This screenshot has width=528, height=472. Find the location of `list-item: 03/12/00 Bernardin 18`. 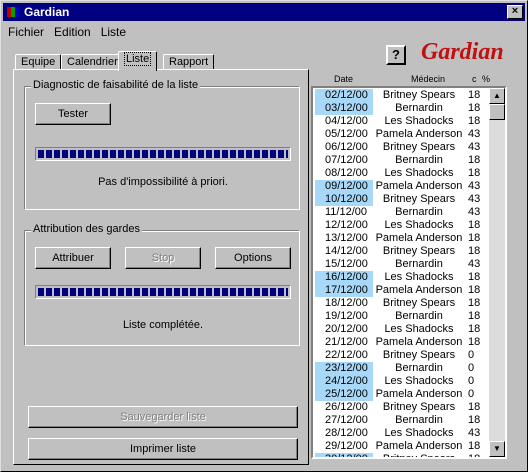

list-item: 03/12/00 Bernardin 18 is located at coordinates (402, 108).